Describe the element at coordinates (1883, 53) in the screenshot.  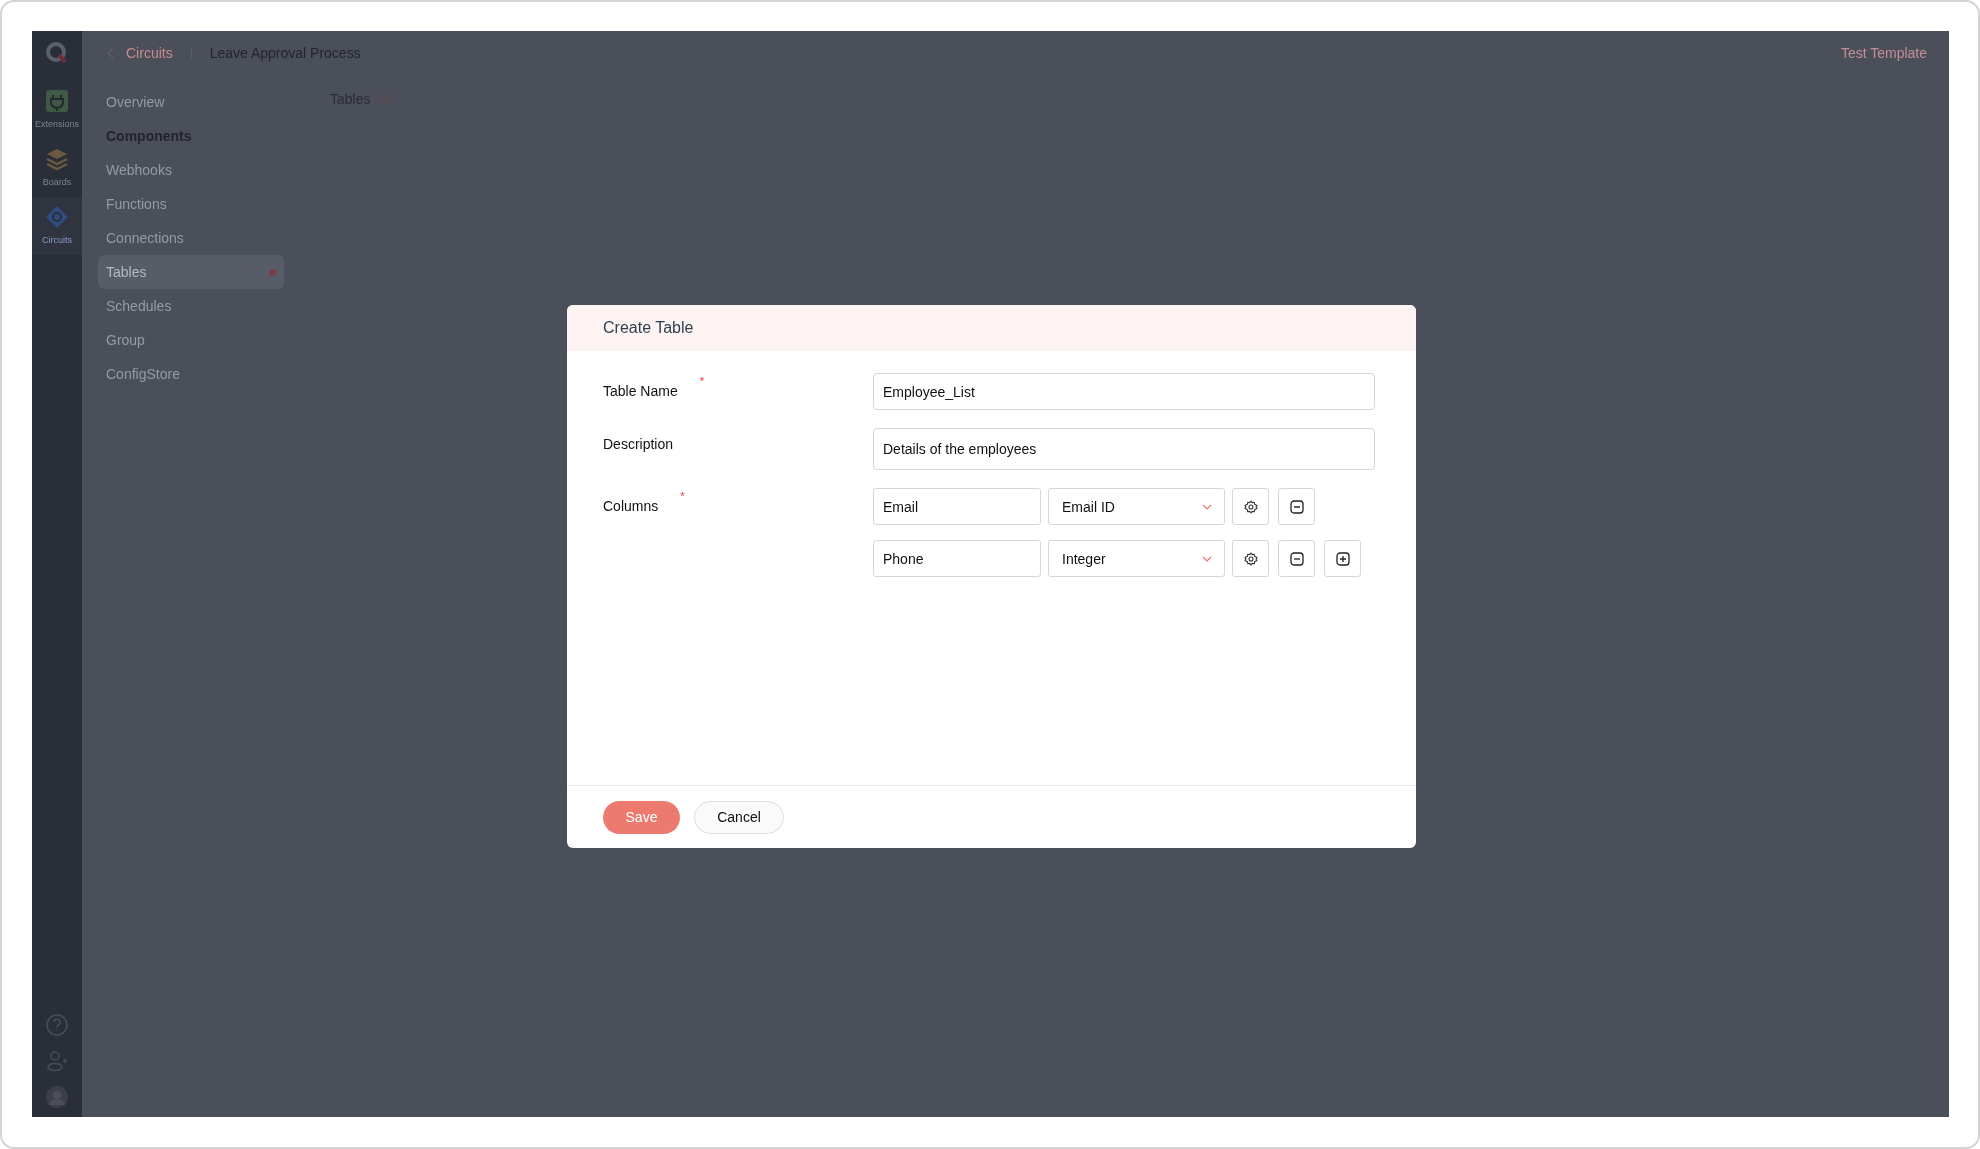
I see `template-name: Test Template` at that location.